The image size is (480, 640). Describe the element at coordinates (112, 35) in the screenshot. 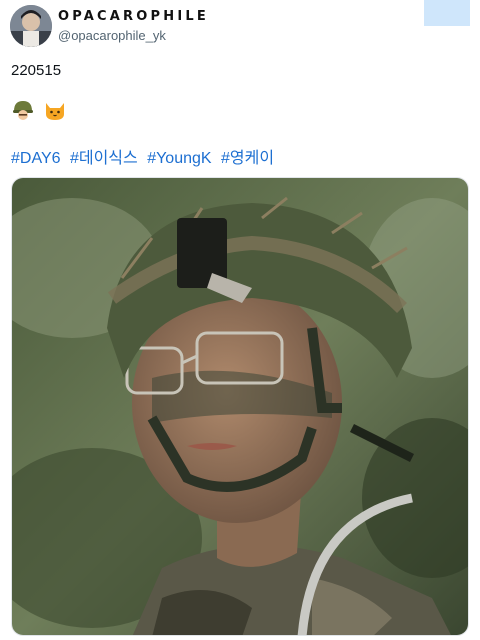

I see `user-handle: @opacarophile_yk` at that location.